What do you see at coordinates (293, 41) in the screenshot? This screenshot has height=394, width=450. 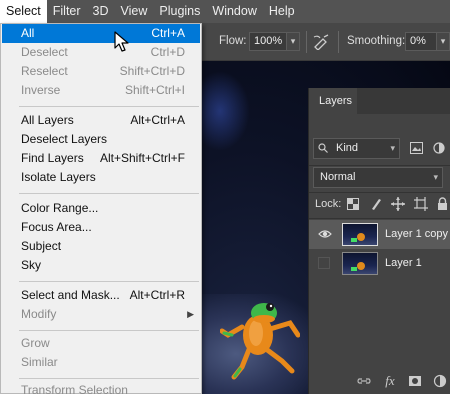 I see `flow-dropdown-icon: ▾` at bounding box center [293, 41].